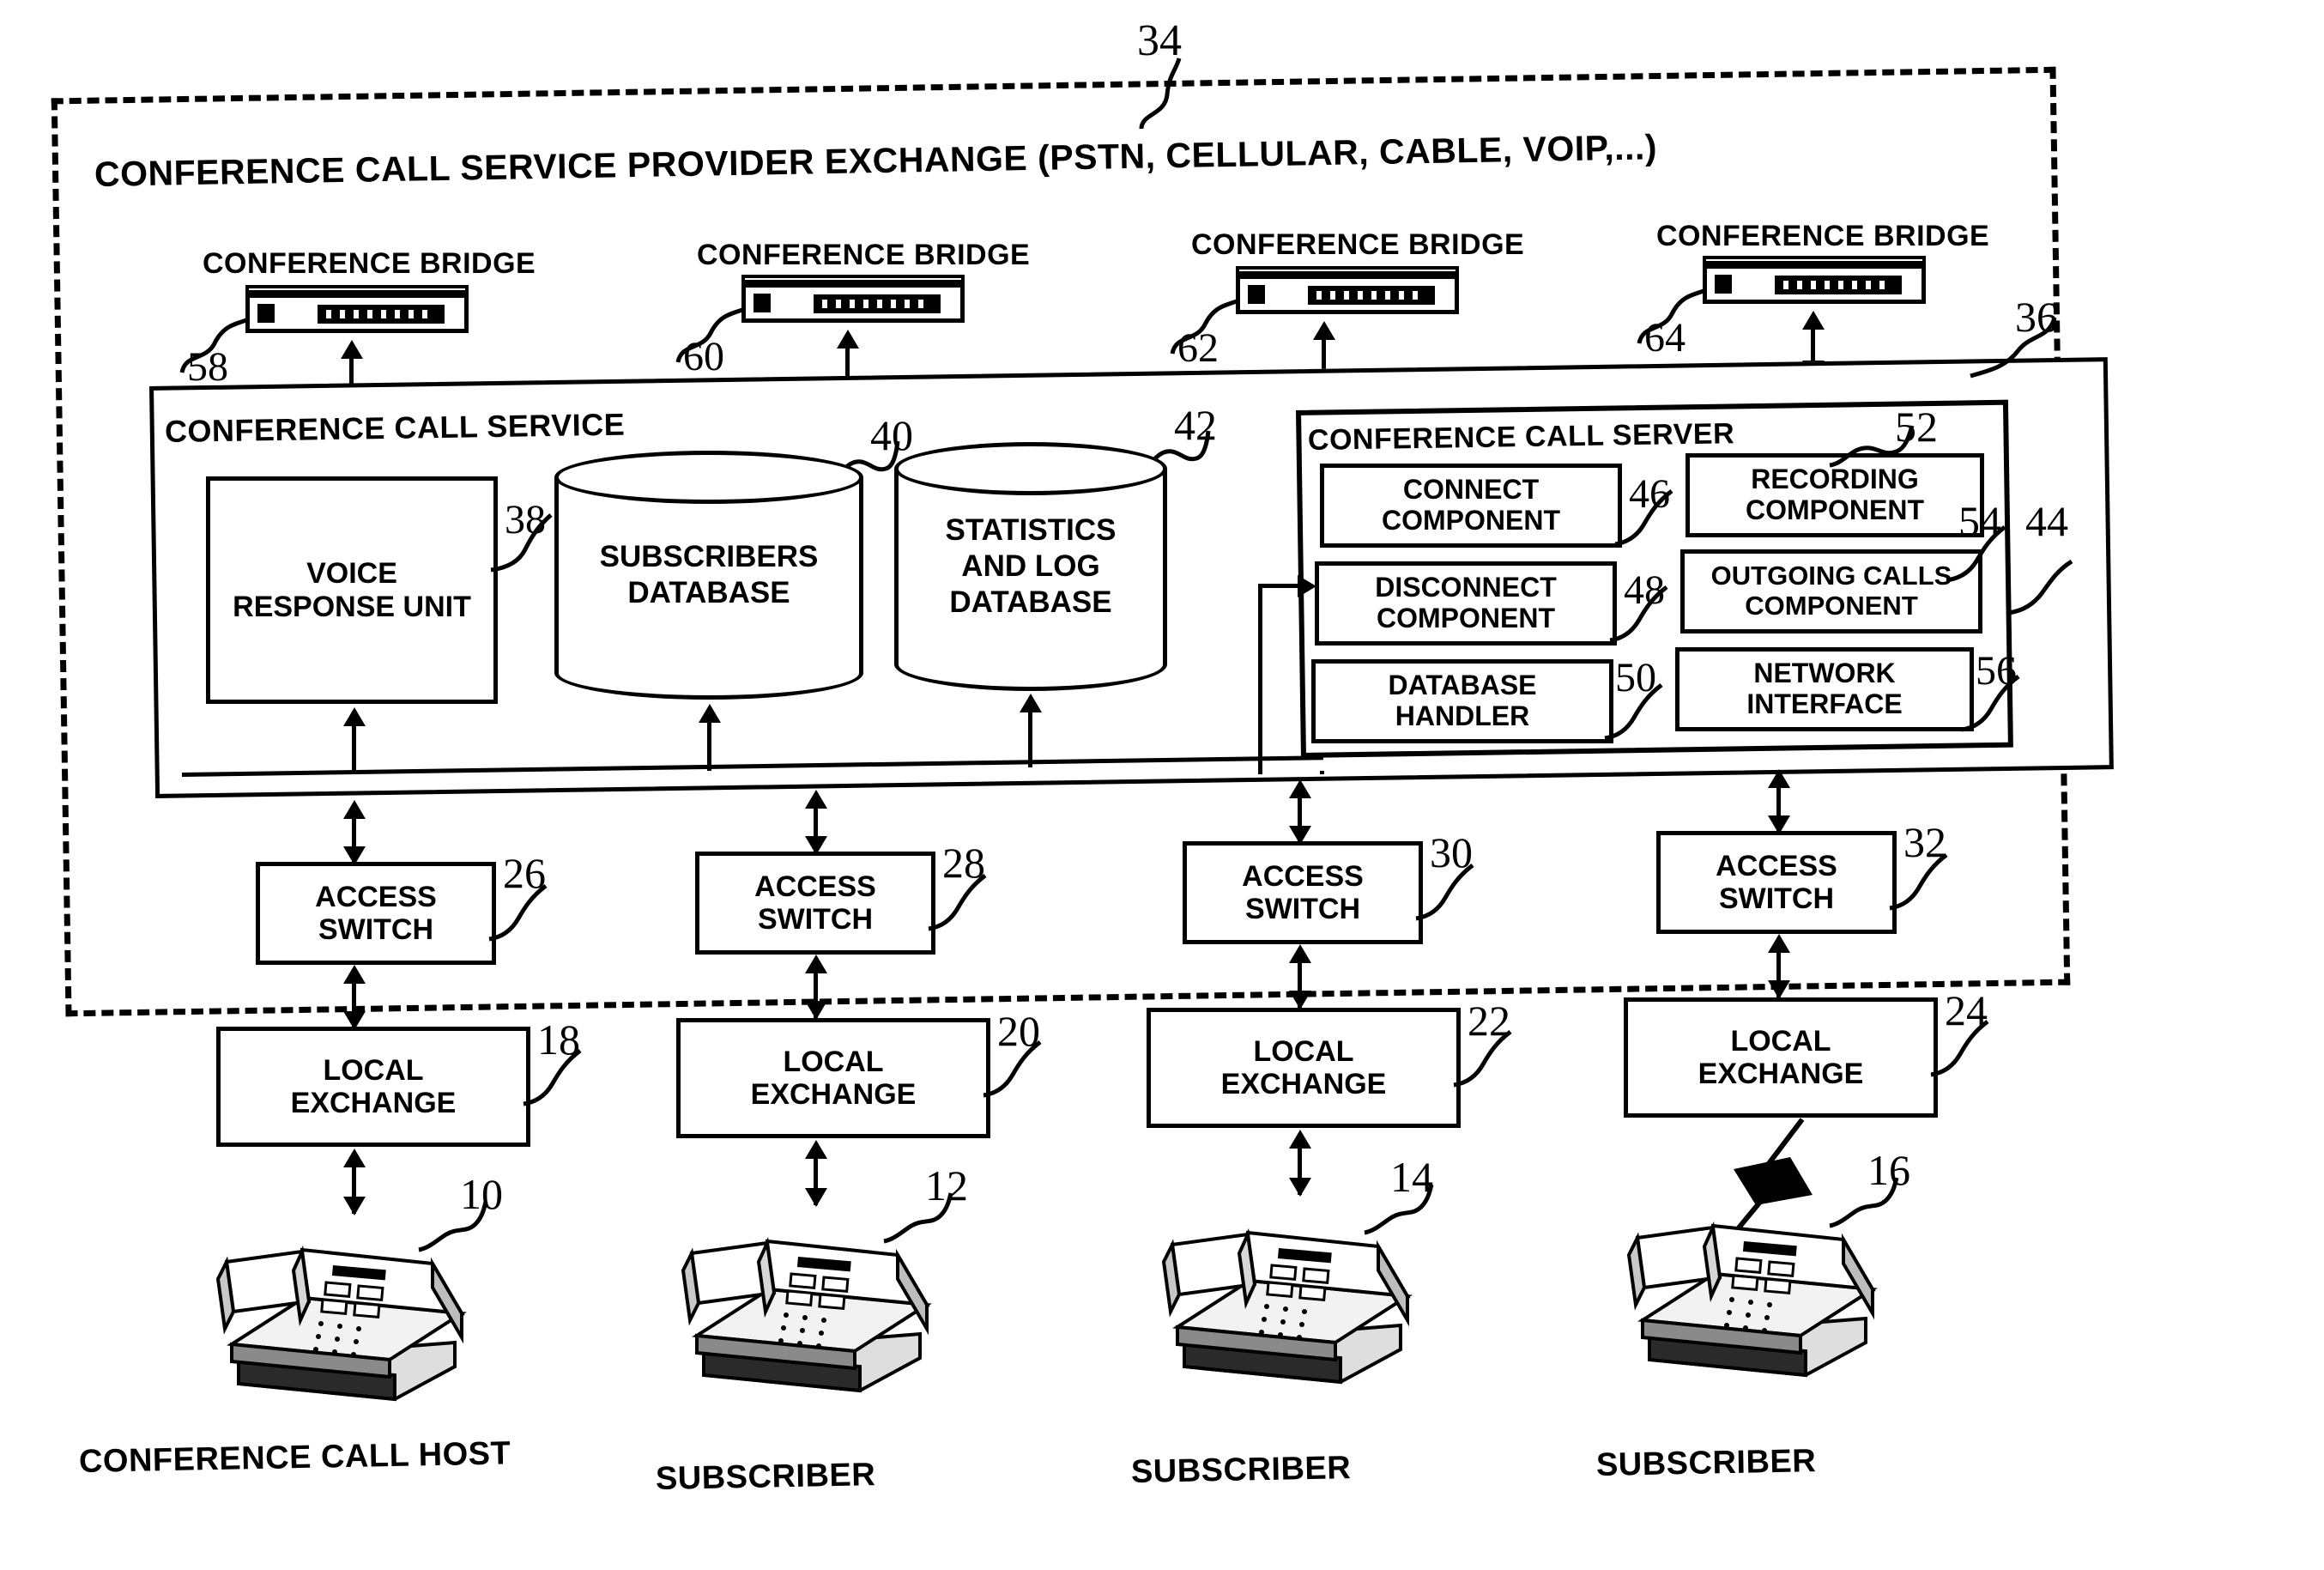 The image size is (2324, 1570). Describe the element at coordinates (207, 367) in the screenshot. I see `ref-58: 58` at that location.